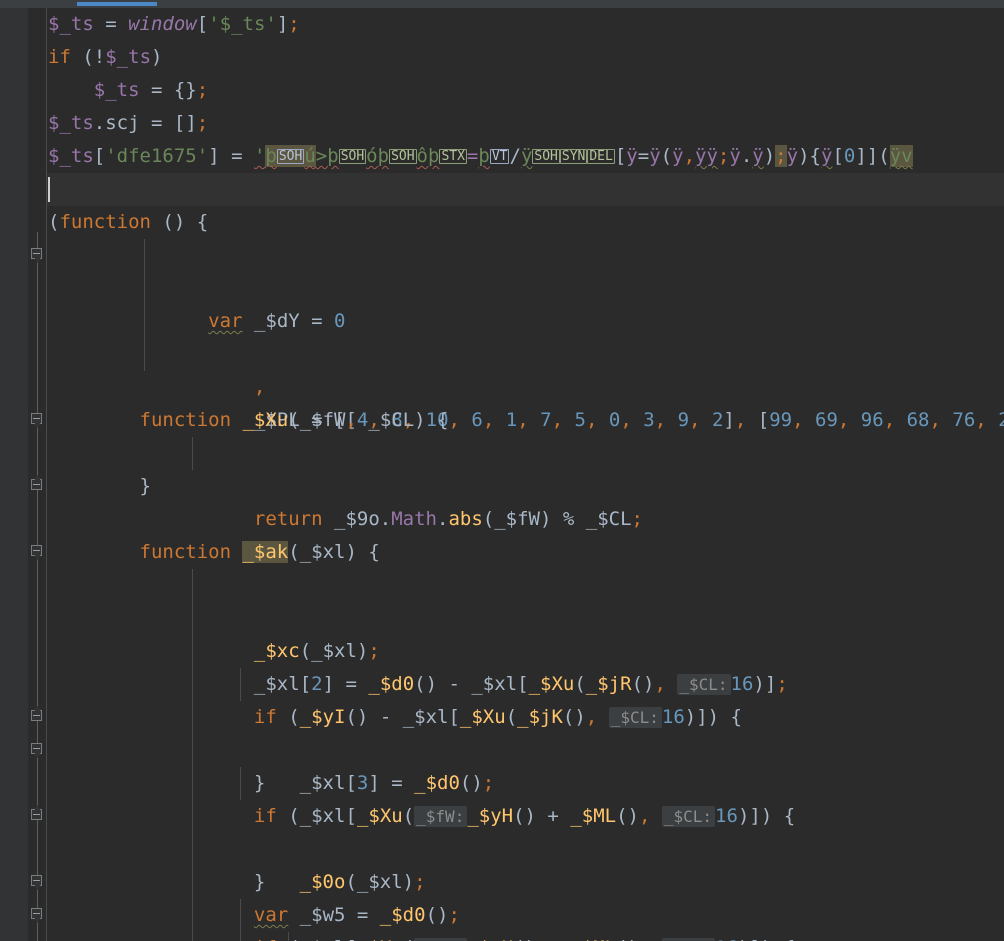 This screenshot has width=1004, height=941. Describe the element at coordinates (525, 222) in the screenshot. I see `code-line: (function () {` at that location.